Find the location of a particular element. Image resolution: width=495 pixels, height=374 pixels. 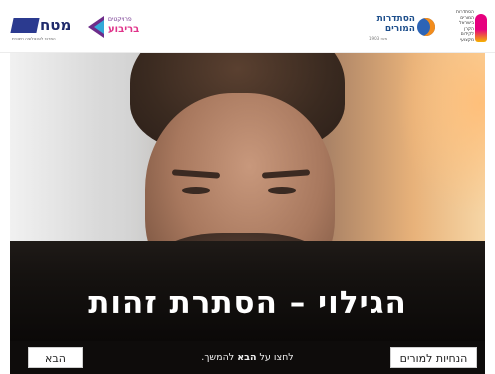

teacher-guidelines-button: הנחיות למורים is located at coordinates (433, 357).